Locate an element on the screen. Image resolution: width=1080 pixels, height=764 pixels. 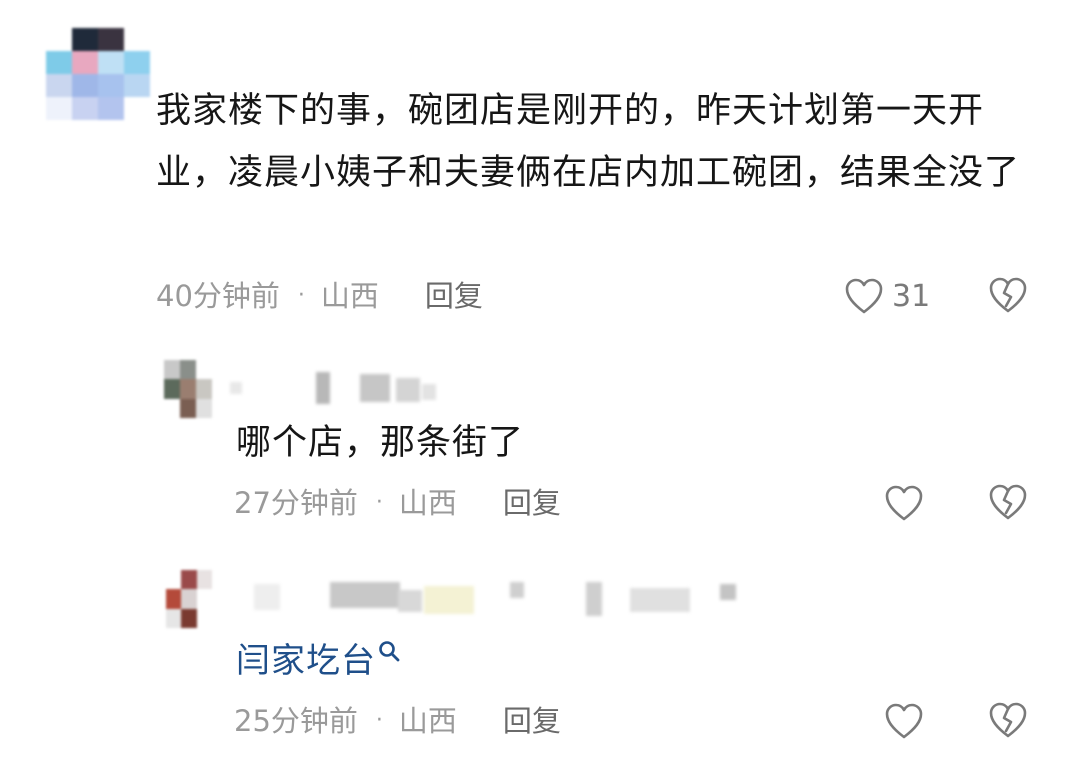
timestamp: 40分钟前 is located at coordinates (218, 296).